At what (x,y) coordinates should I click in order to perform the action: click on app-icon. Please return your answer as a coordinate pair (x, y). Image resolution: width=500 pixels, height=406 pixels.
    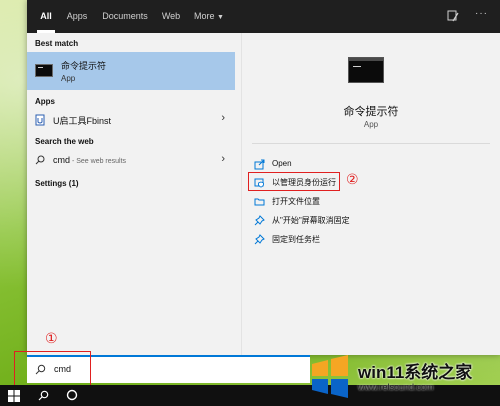
    Looking at the image, I should click on (40, 120).